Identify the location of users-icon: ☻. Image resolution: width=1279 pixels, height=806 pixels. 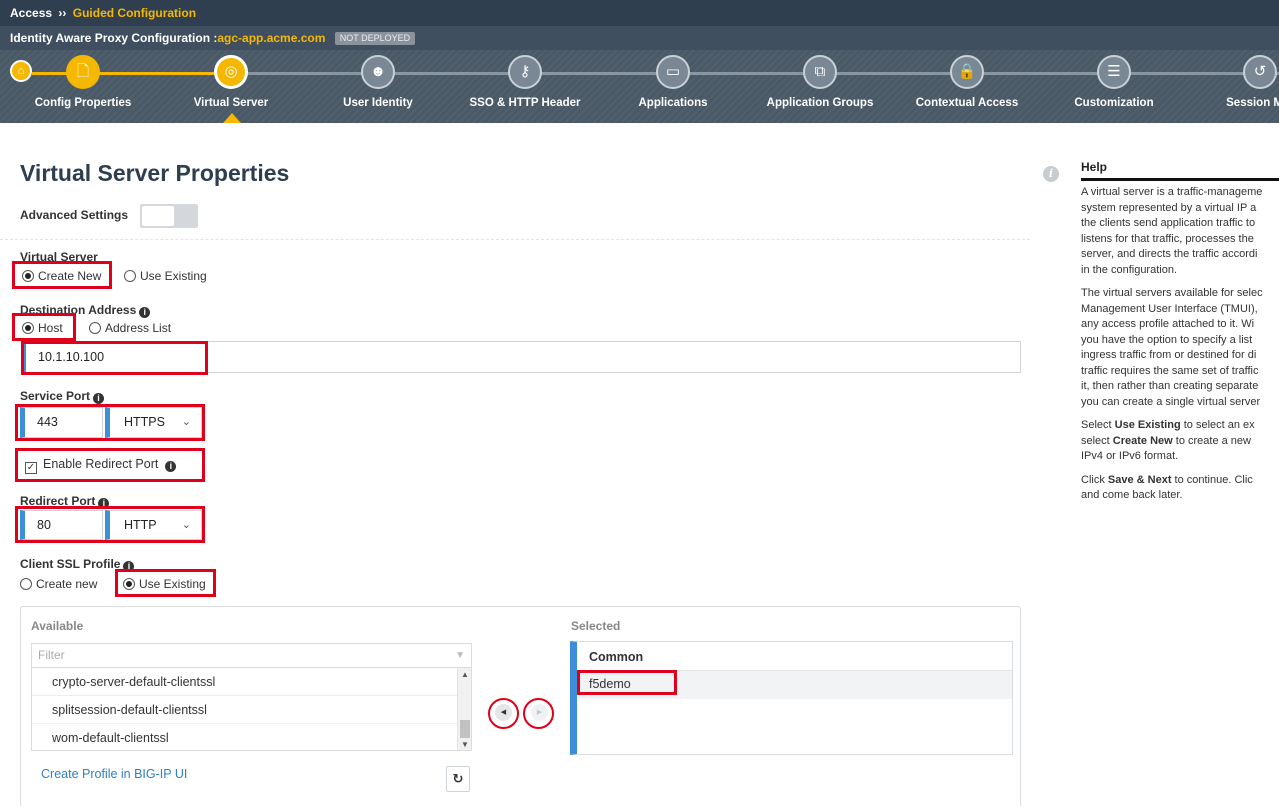
(378, 72).